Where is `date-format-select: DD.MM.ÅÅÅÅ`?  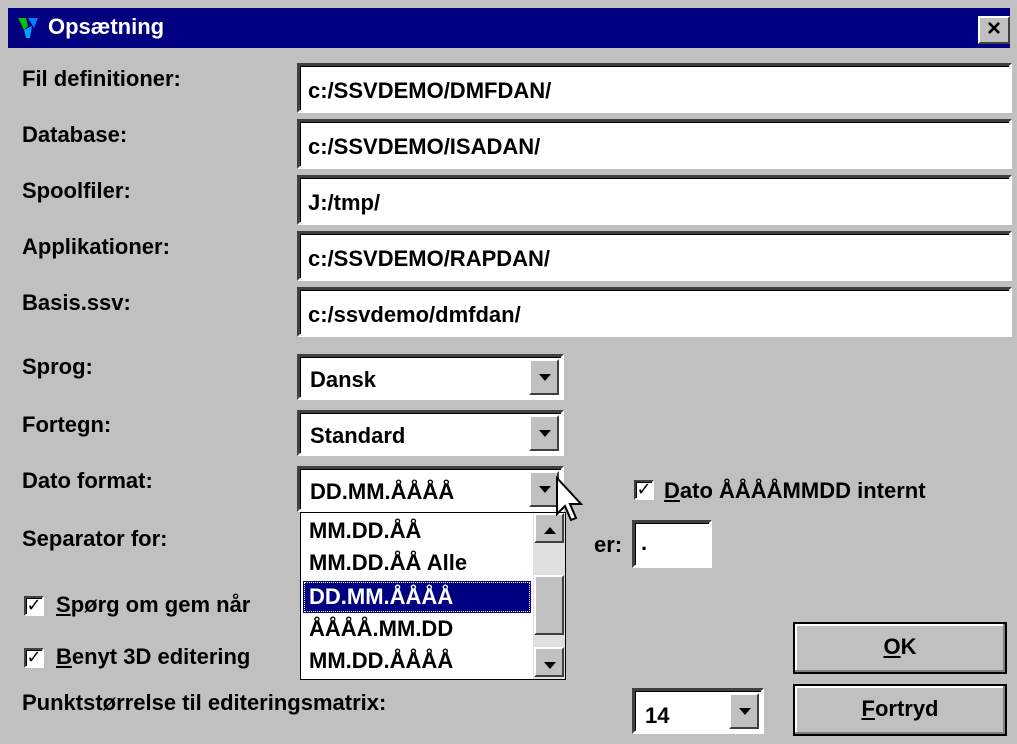
date-format-select: DD.MM.ÅÅÅÅ is located at coordinates (430, 489).